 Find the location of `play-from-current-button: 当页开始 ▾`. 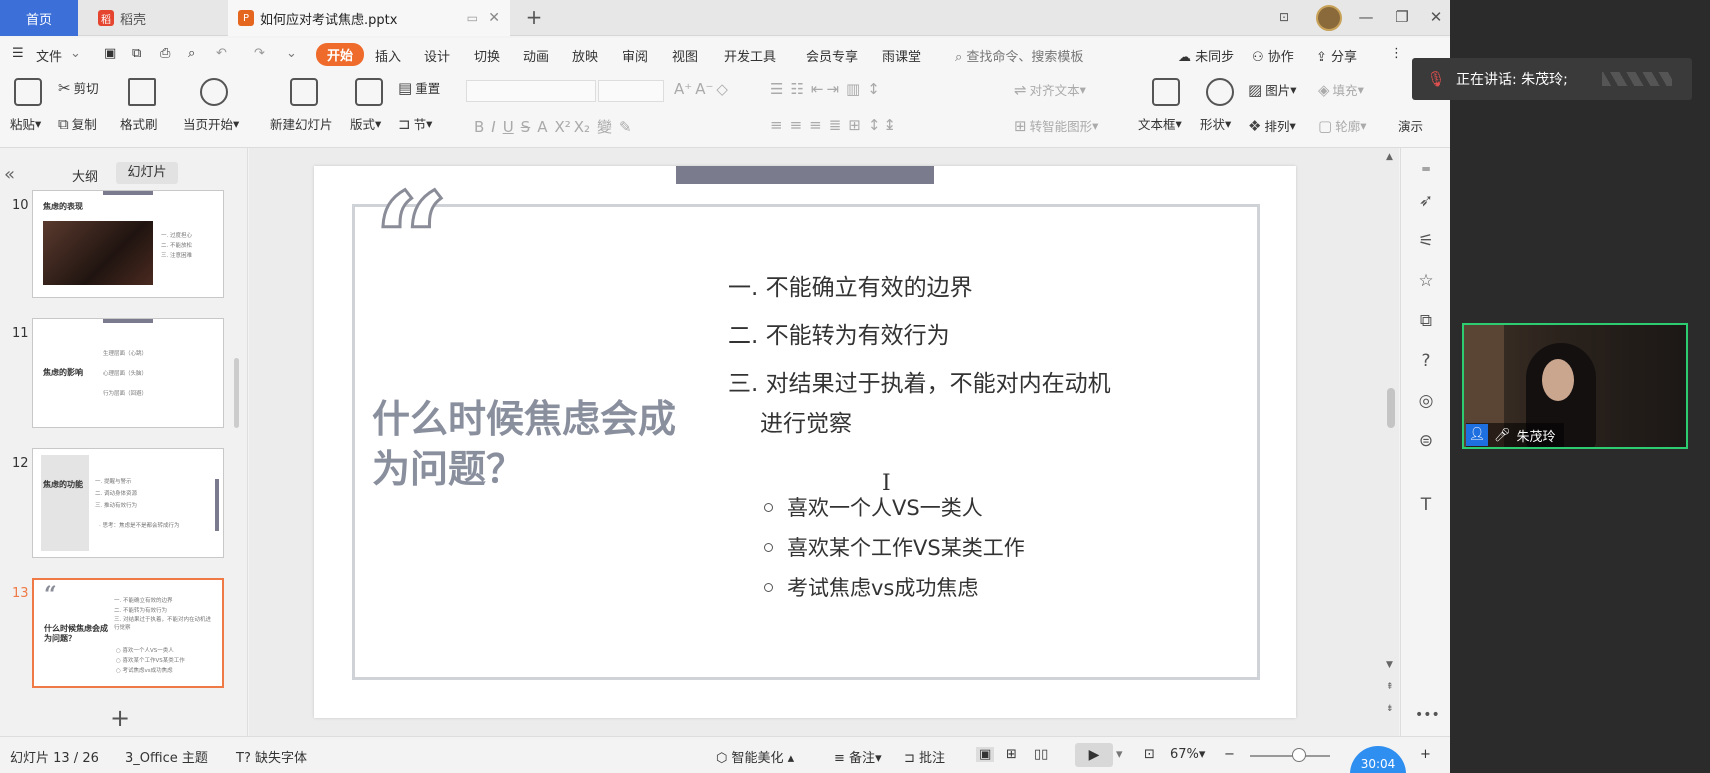

play-from-current-button: 当页开始 ▾ is located at coordinates (211, 123).